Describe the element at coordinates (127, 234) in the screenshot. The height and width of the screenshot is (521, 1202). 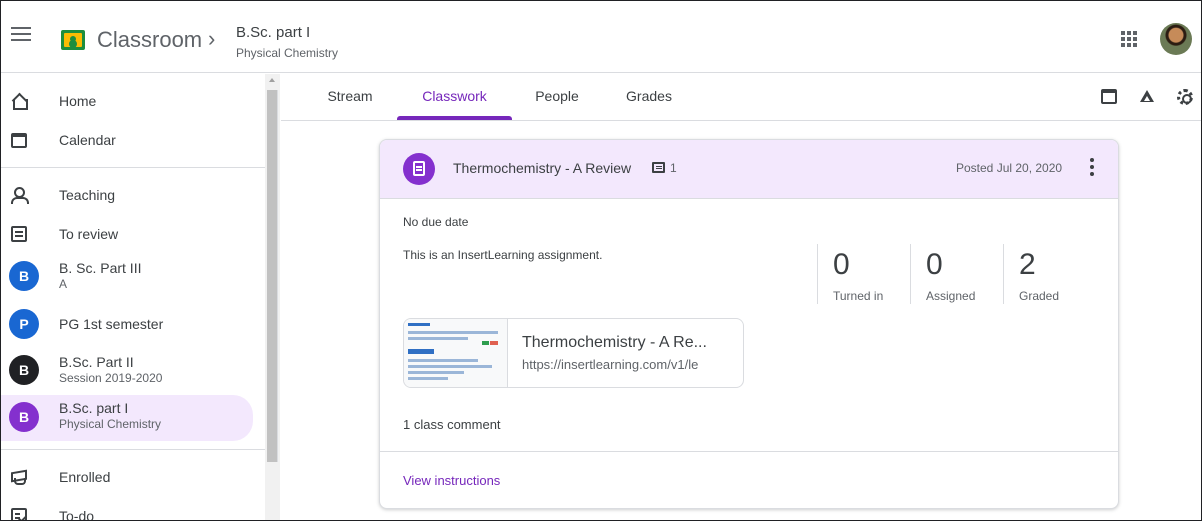
I see `sidebar-item-to-review: To review` at that location.